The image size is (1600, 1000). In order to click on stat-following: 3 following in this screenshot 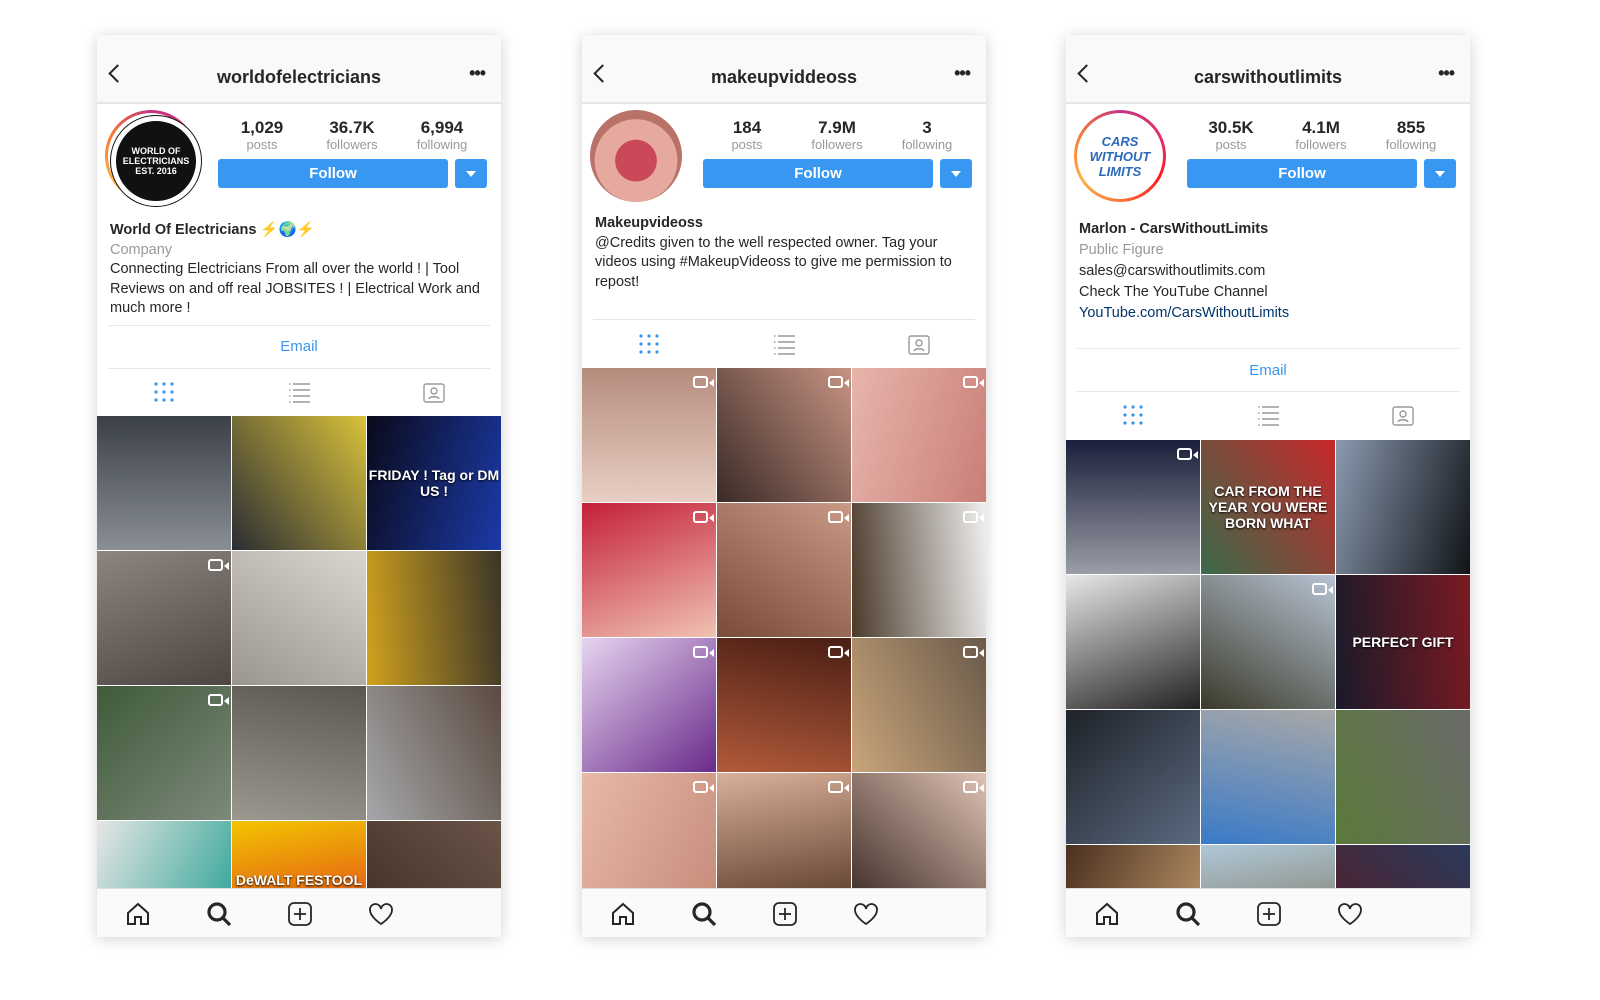, I will do `click(927, 136)`.